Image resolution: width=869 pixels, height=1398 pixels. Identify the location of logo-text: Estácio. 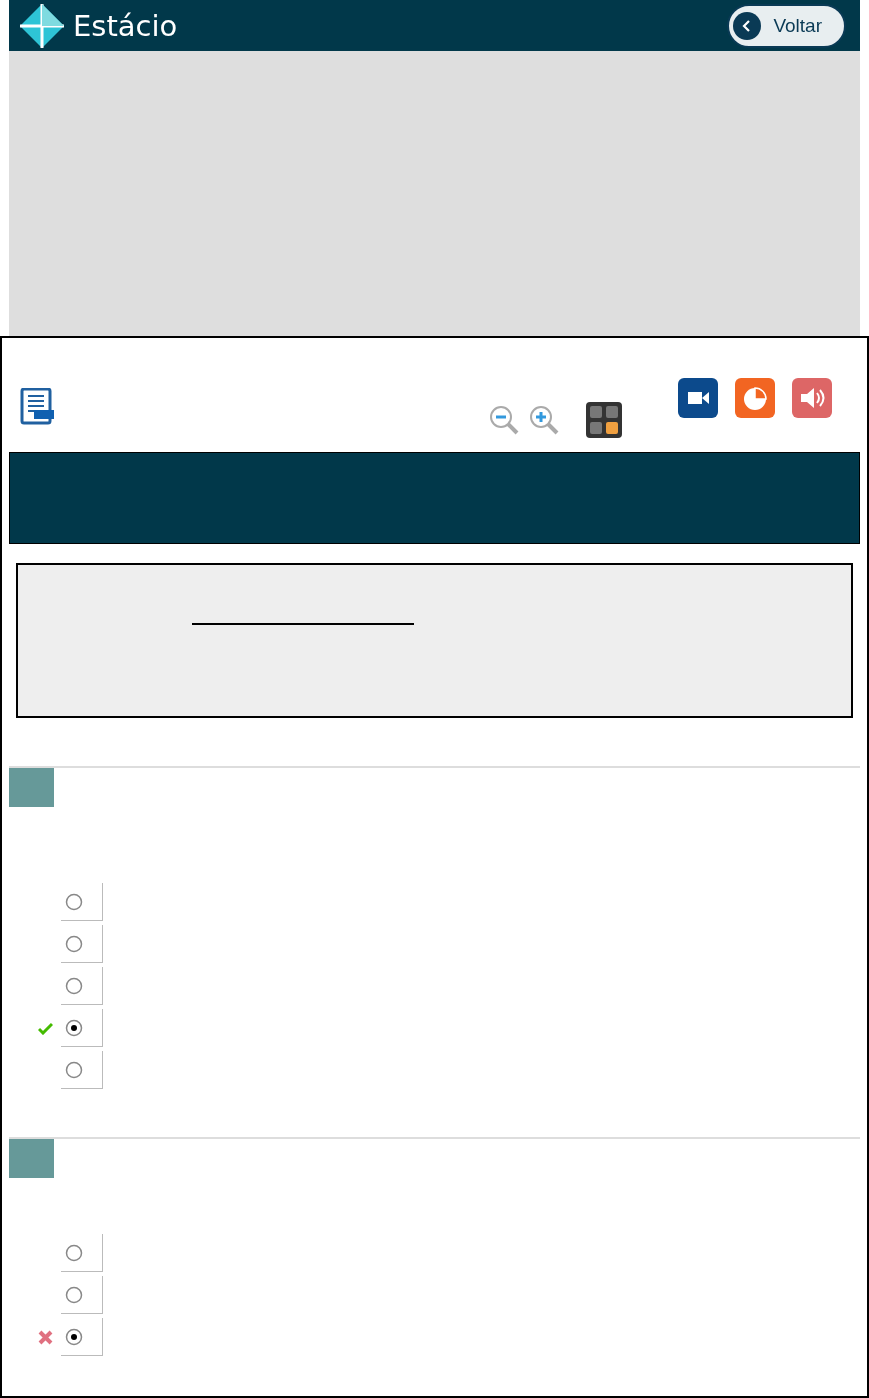
(125, 25).